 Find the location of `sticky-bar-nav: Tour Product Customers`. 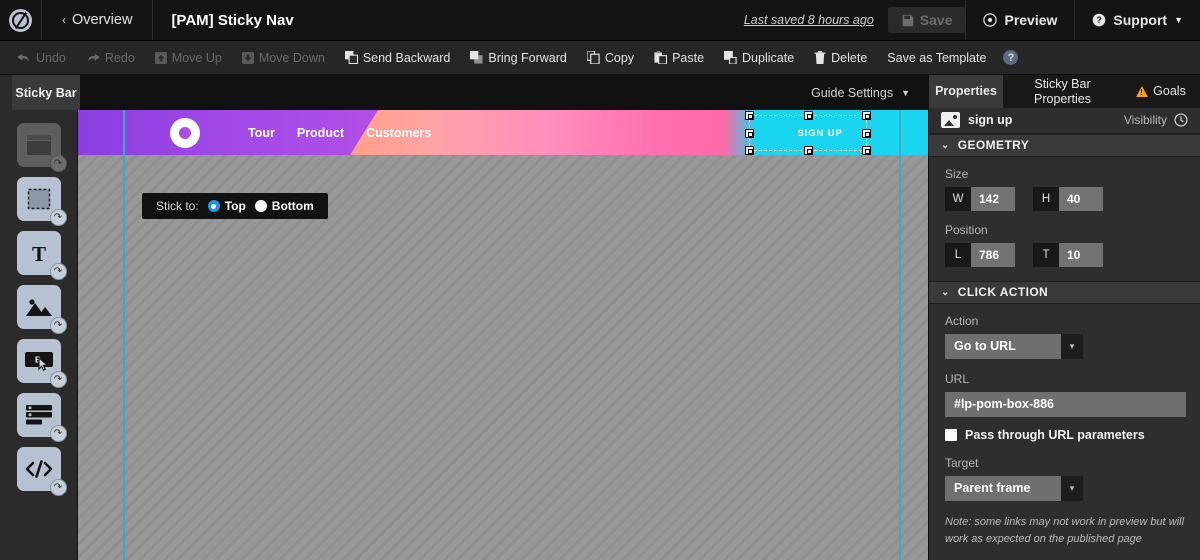

sticky-bar-nav: Tour Product Customers is located at coordinates (339, 133).